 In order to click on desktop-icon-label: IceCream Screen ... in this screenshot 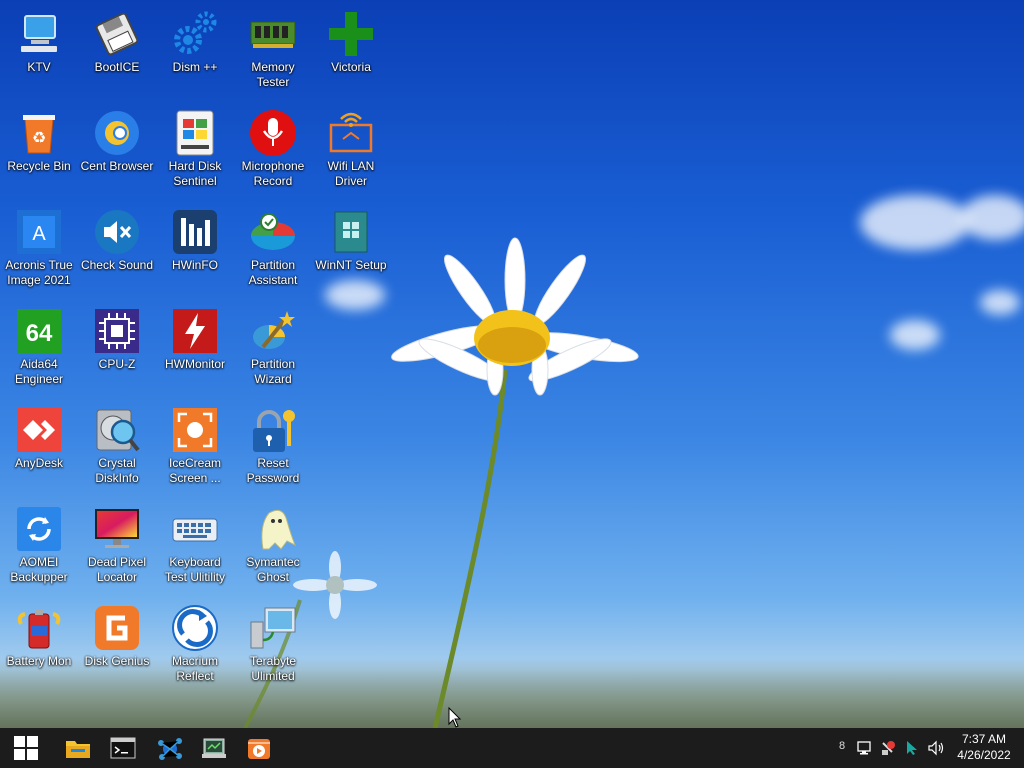, I will do `click(194, 470)`.